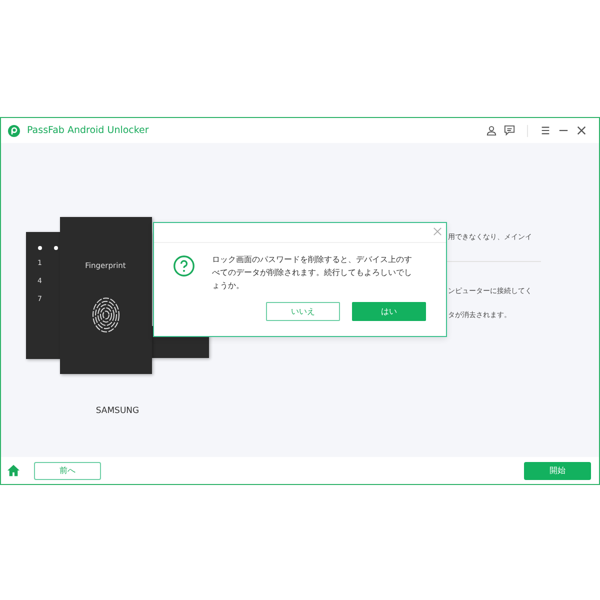 The width and height of the screenshot is (600, 600). What do you see at coordinates (88, 130) in the screenshot?
I see `window-title: PassFab Android Unlocker` at bounding box center [88, 130].